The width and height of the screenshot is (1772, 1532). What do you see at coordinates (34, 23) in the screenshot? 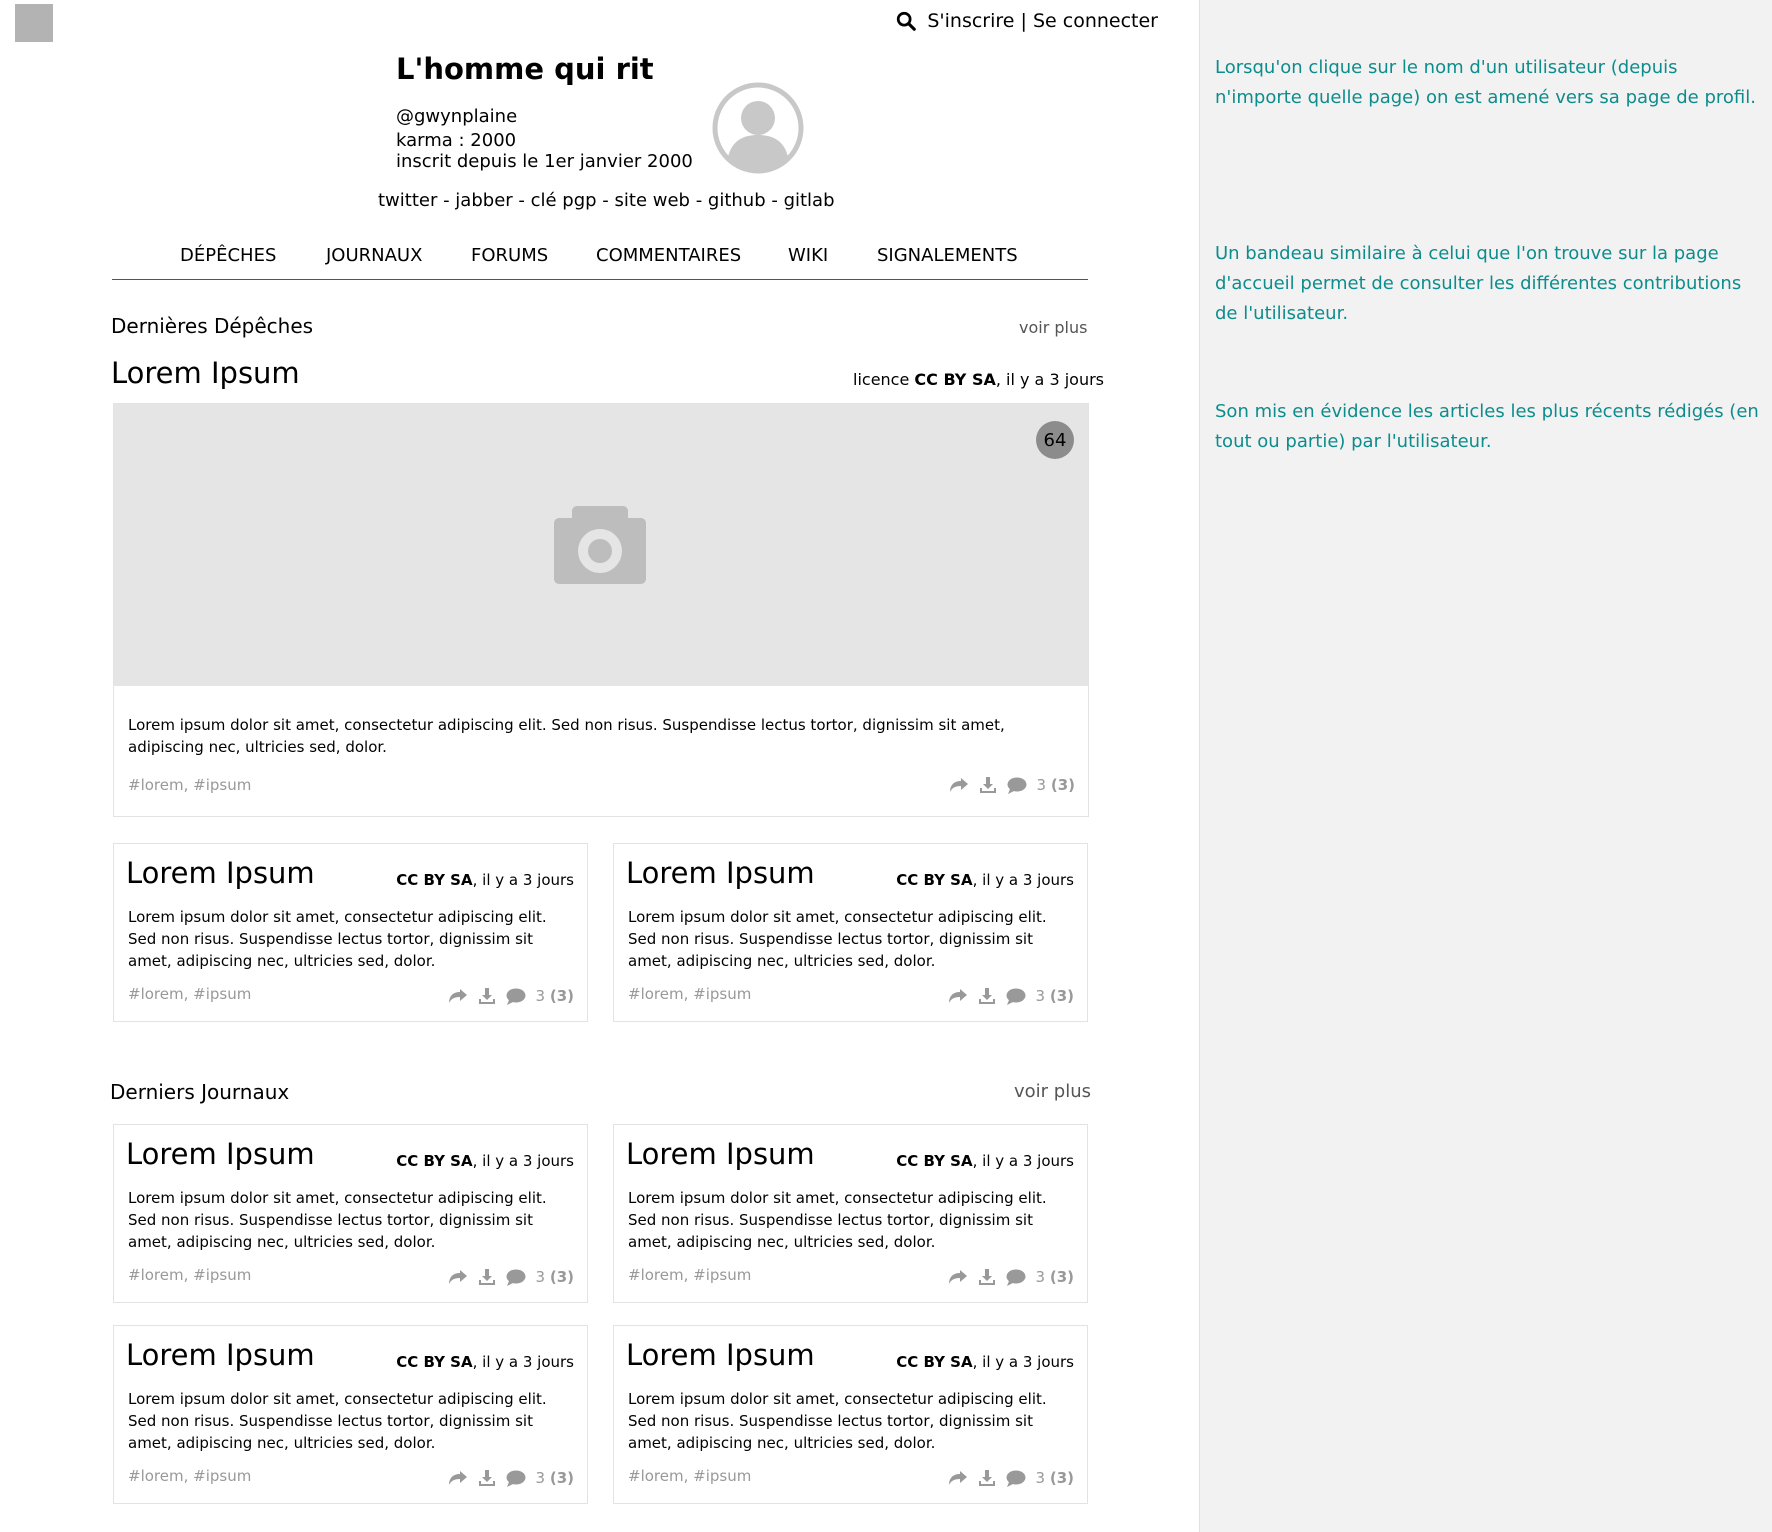
I see `site-logo` at bounding box center [34, 23].